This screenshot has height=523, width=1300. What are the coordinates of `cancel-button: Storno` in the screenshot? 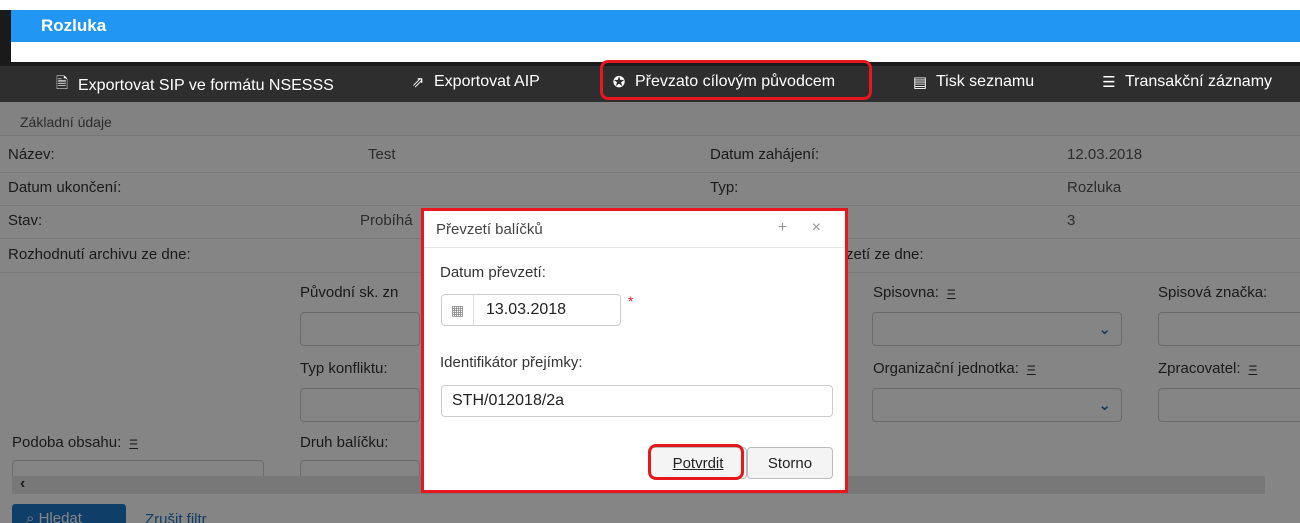 It's located at (790, 463).